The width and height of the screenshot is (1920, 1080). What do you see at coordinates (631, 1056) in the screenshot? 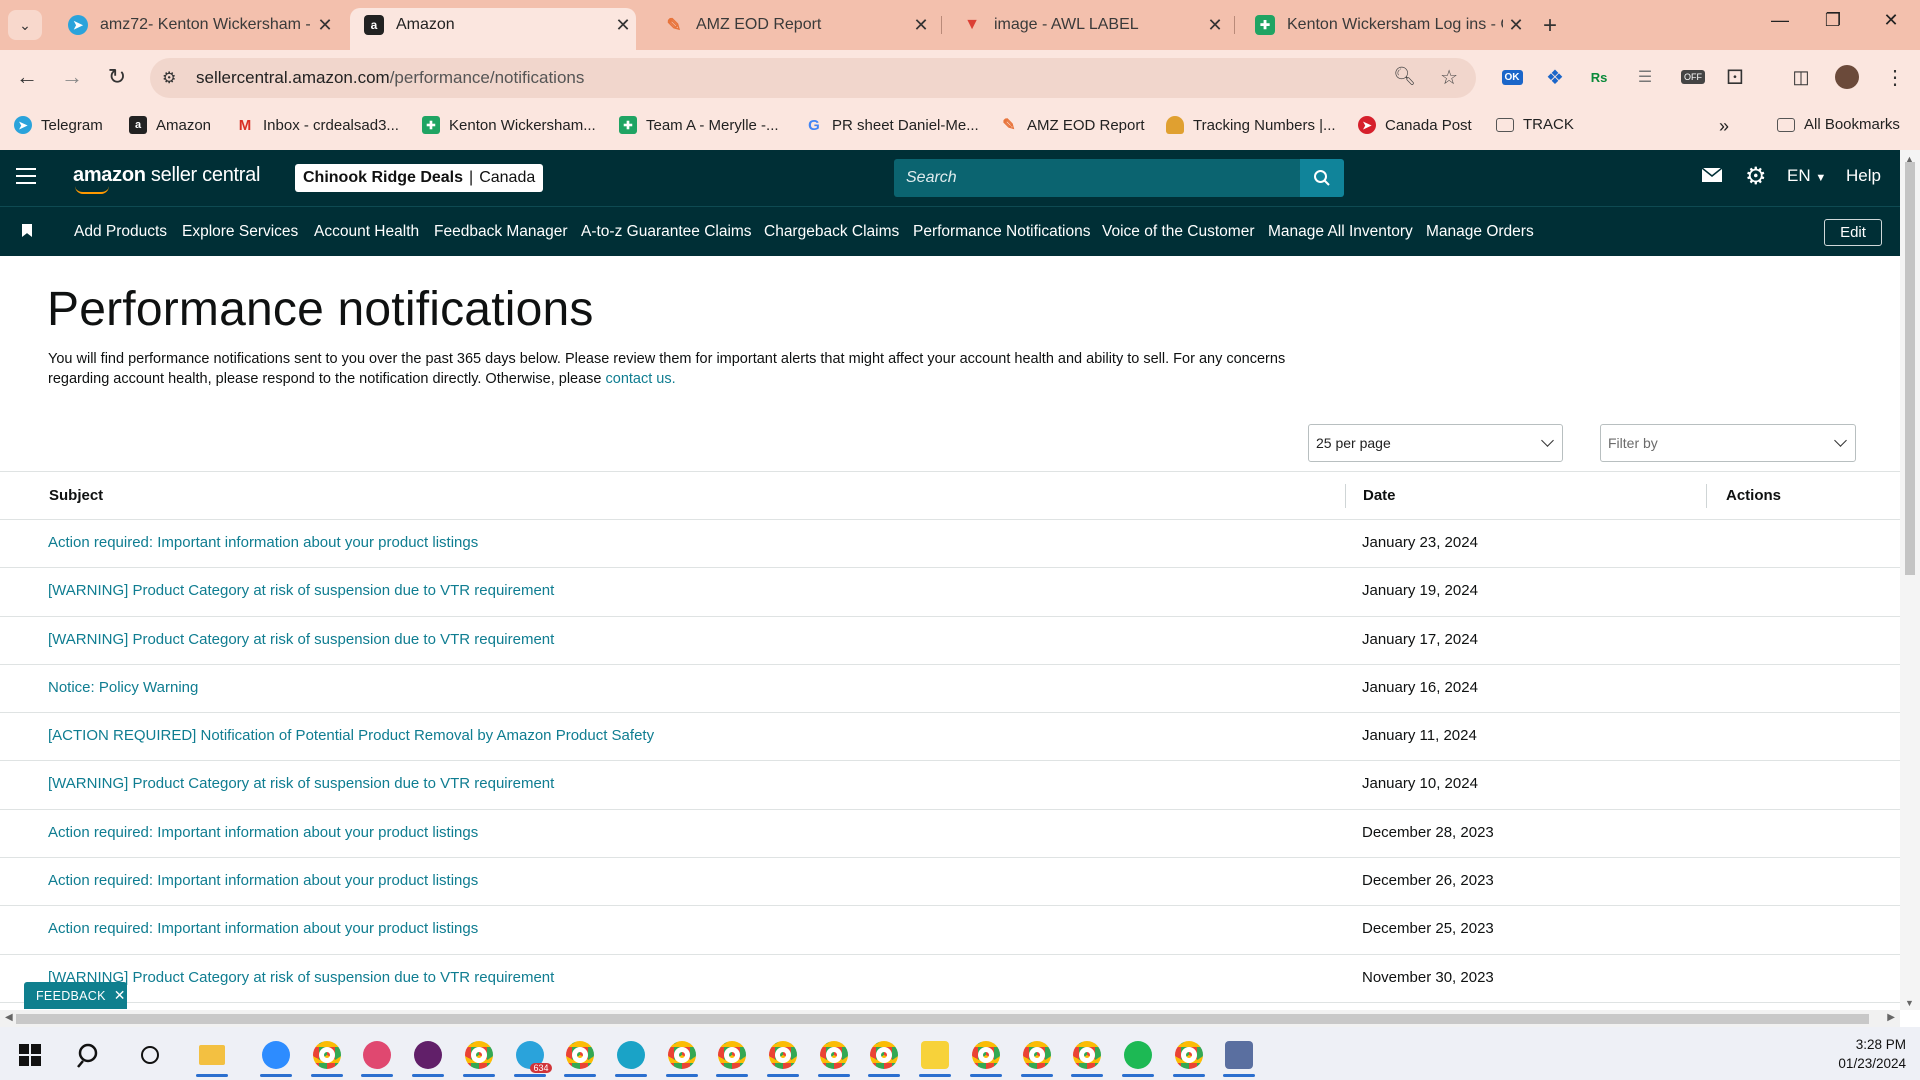
I see `edge-icon` at bounding box center [631, 1056].